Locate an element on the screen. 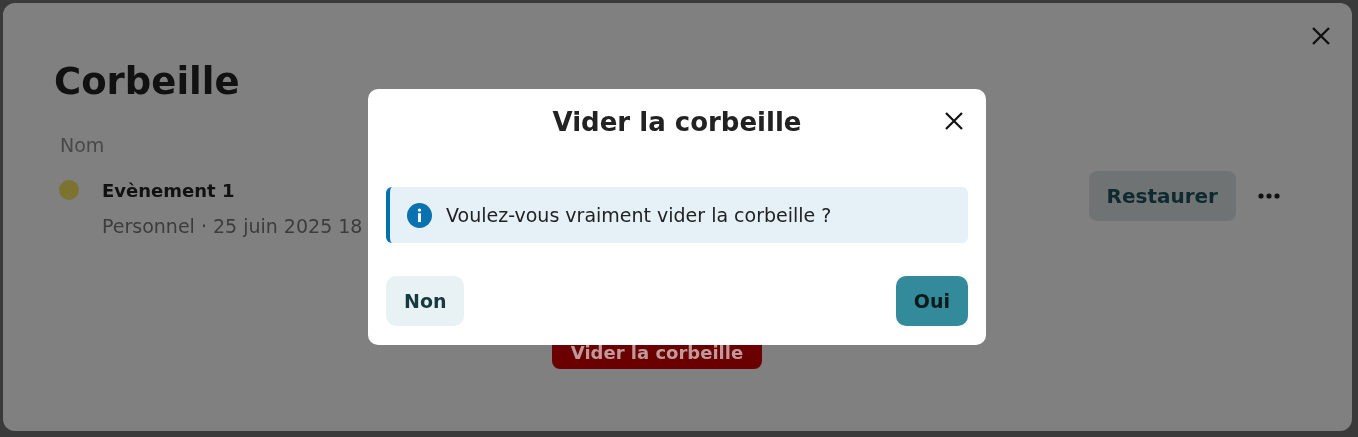 The height and width of the screenshot is (437, 1358). close-icon is located at coordinates (954, 121).